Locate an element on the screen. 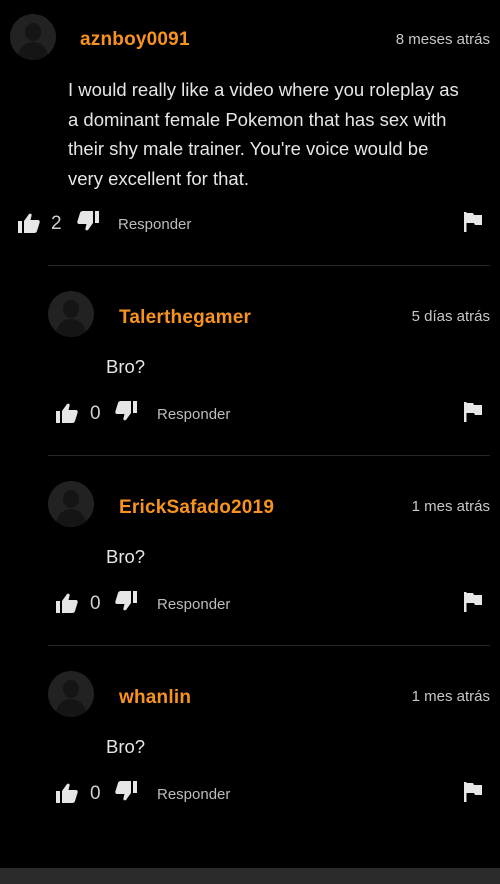  comment-timestamp: 5 días atrás is located at coordinates (450, 316).